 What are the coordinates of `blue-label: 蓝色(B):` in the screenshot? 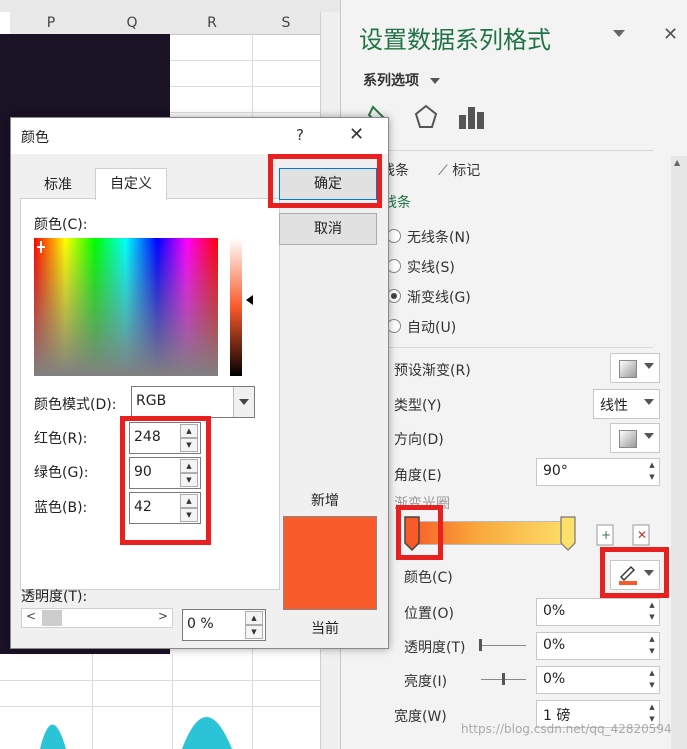 It's located at (61, 508).